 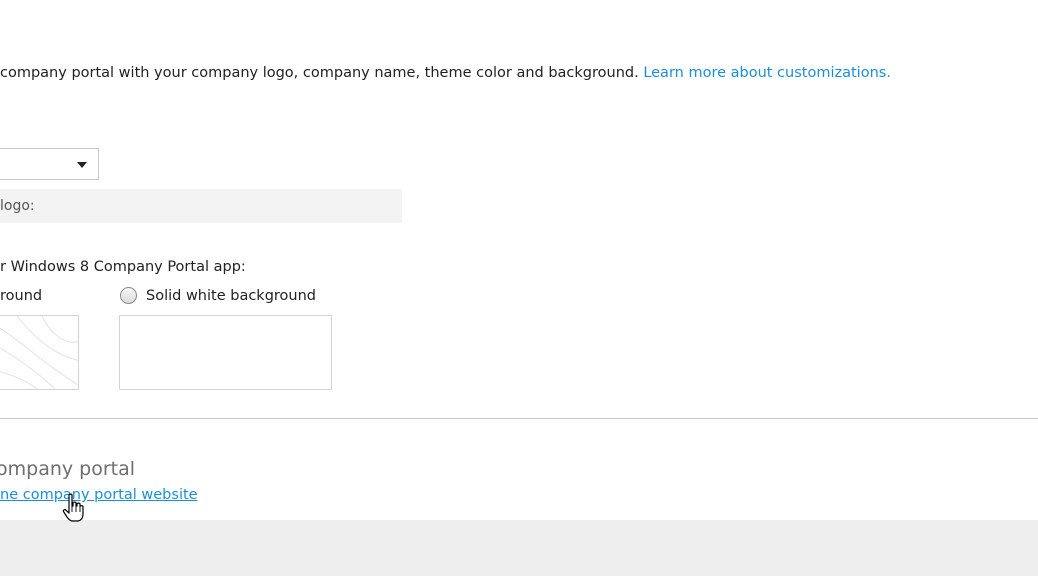 I want to click on learn-more-link: Learn more about customizations., so click(x=767, y=73).